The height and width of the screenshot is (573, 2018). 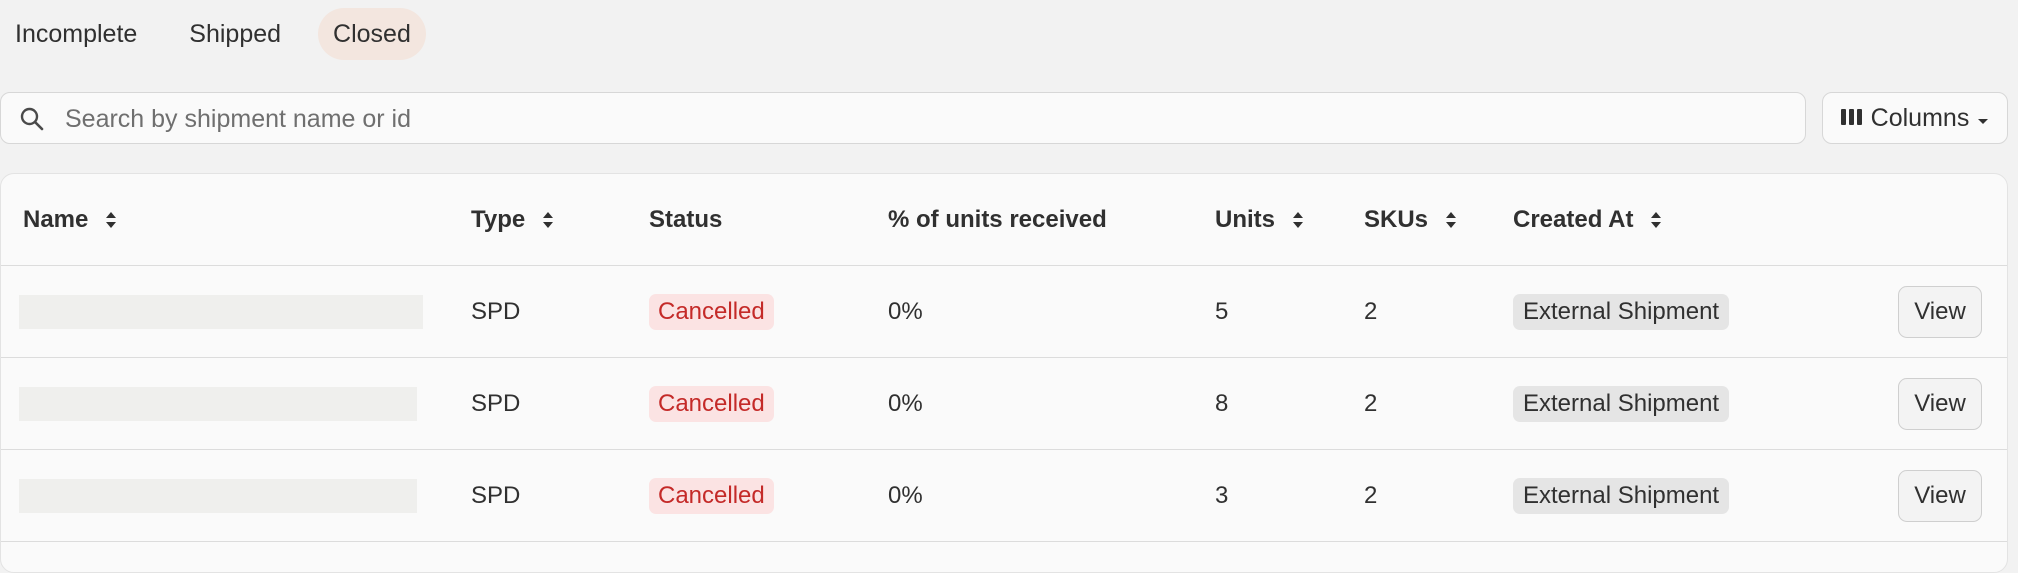 I want to click on search-bar, so click(x=903, y=118).